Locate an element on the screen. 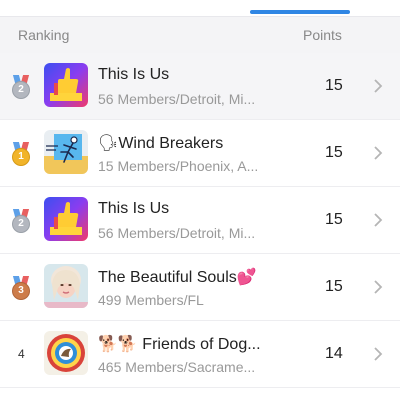  rank-medal: 1 is located at coordinates (21, 154).